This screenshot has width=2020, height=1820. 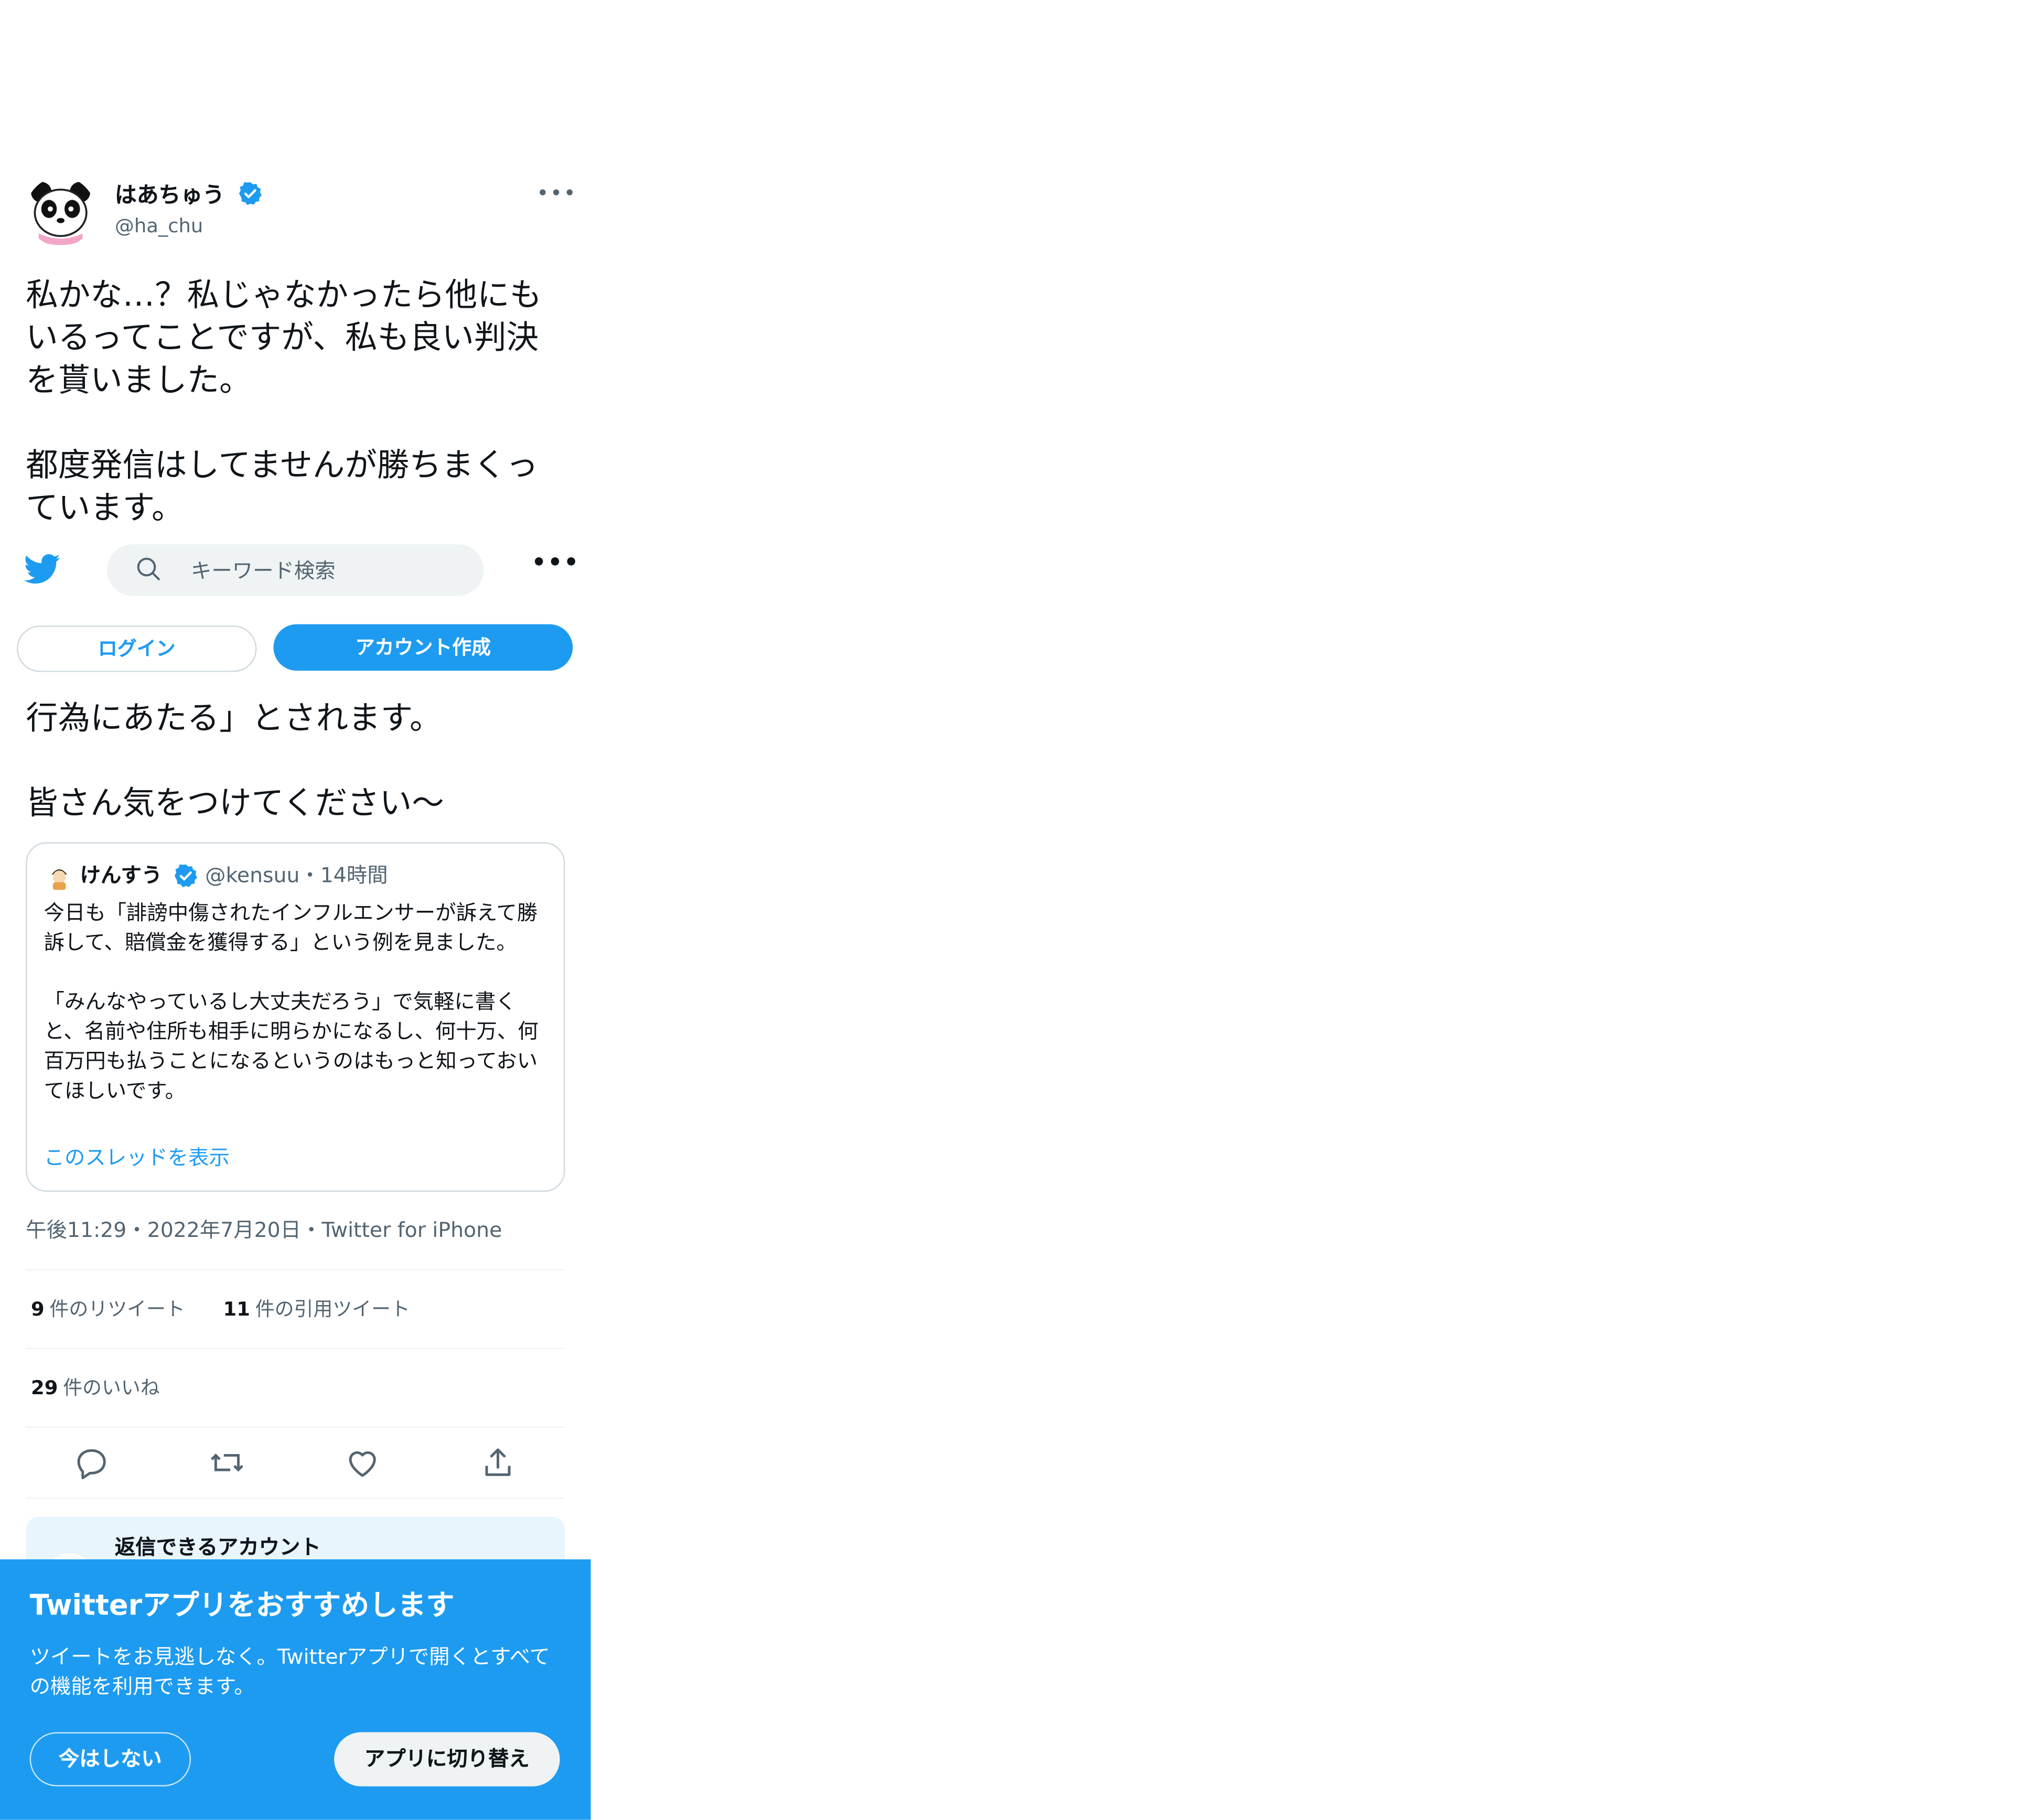 What do you see at coordinates (159, 225) in the screenshot?
I see `author-handle: @ha_chu` at bounding box center [159, 225].